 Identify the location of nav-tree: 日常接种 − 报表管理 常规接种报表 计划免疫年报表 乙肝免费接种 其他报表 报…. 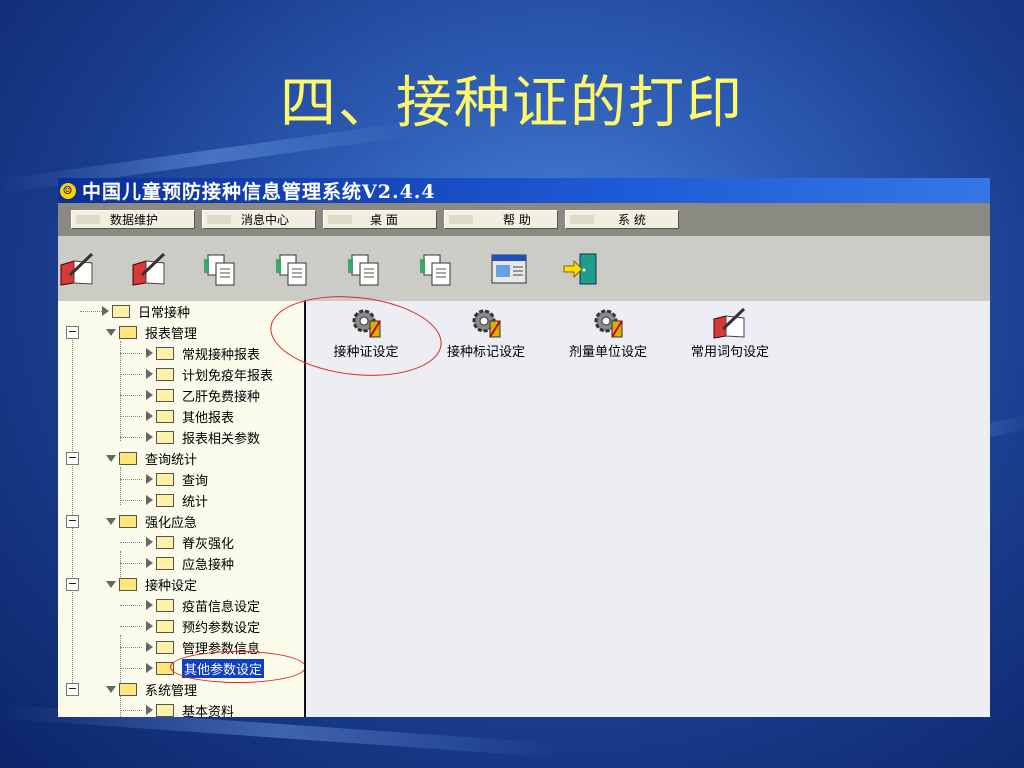
(182, 509).